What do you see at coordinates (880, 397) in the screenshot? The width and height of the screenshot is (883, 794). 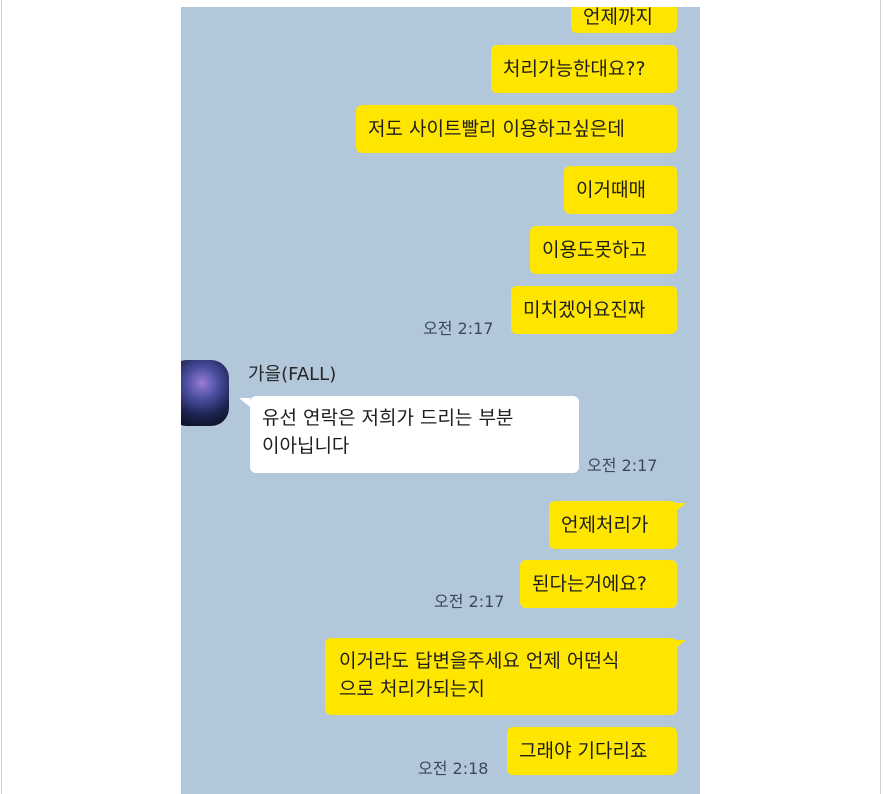 I see `frame-border-right` at bounding box center [880, 397].